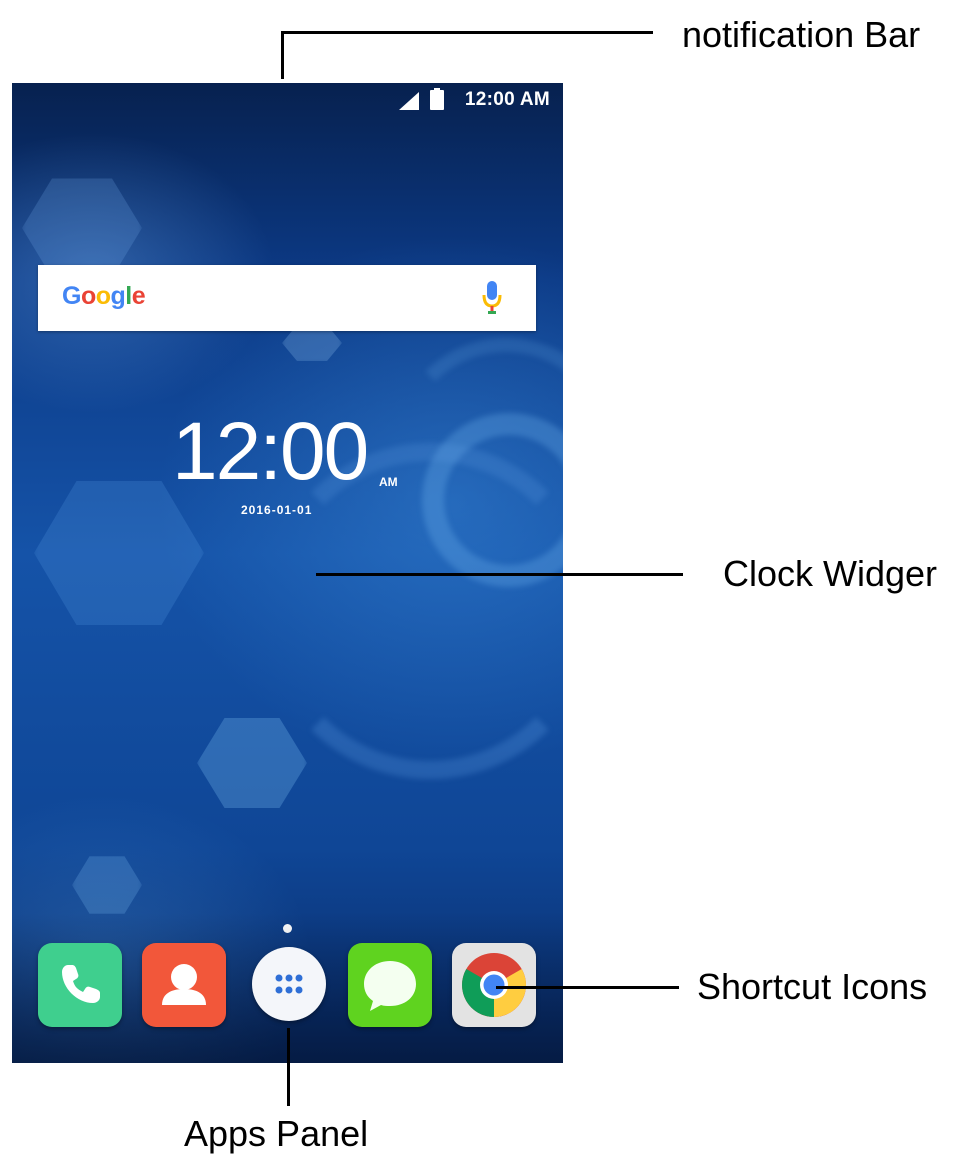 This screenshot has width=968, height=1158. Describe the element at coordinates (494, 985) in the screenshot. I see `chrome-icon` at that location.